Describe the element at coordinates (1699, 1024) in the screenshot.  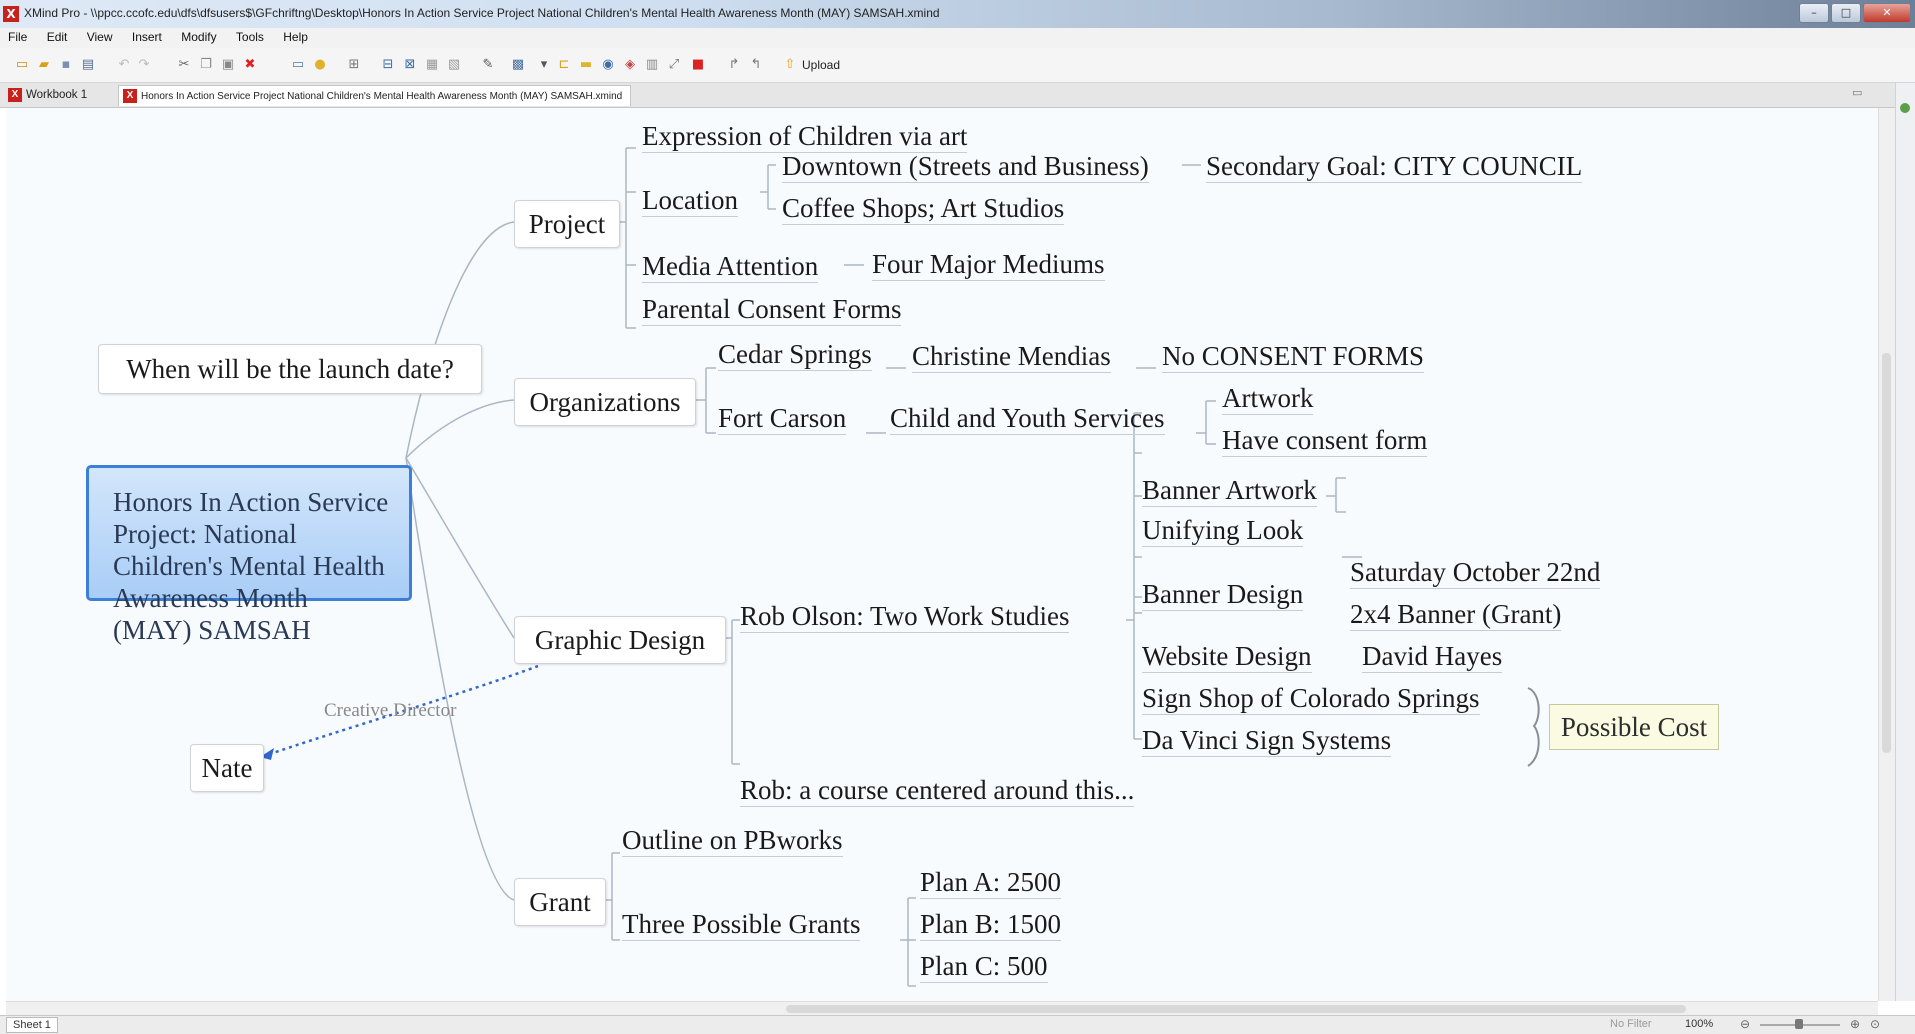
I see `zoom-level: 100%` at that location.